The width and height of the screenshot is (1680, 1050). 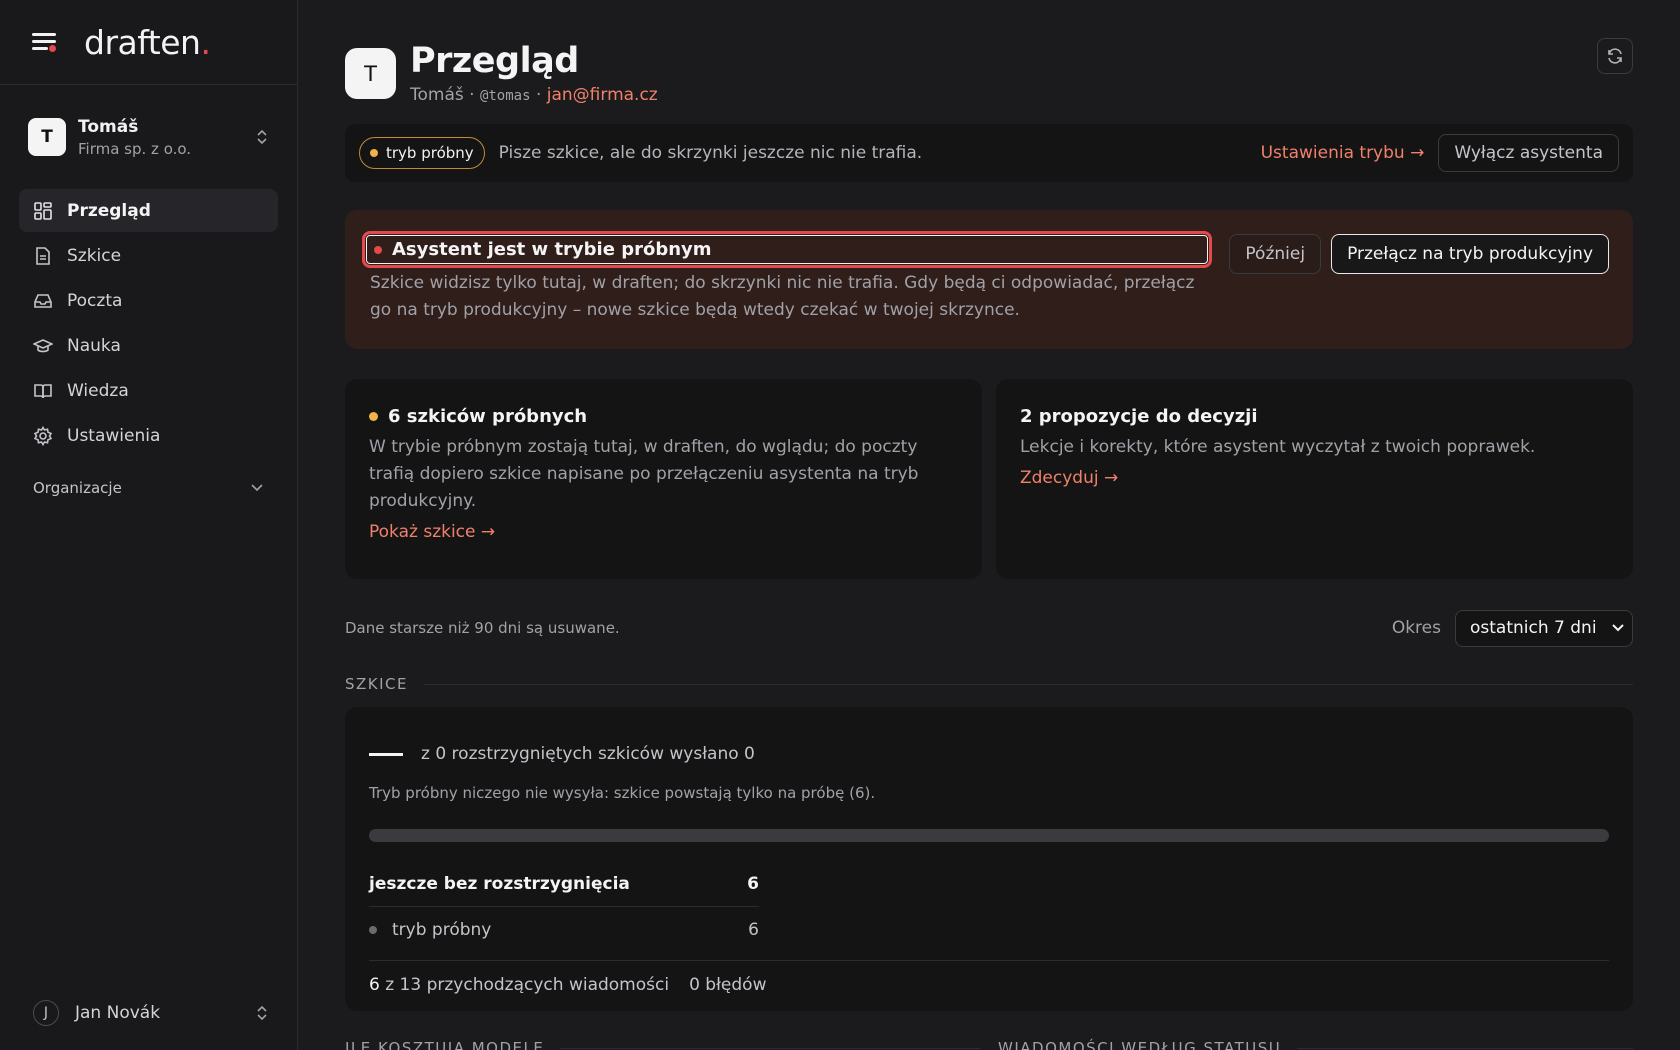 What do you see at coordinates (505, 96) in the screenshot?
I see `user-handle: @tomas` at bounding box center [505, 96].